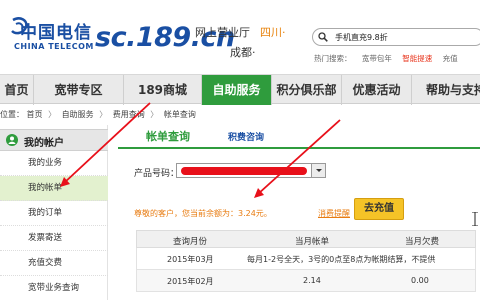 The image size is (480, 300). I want to click on product-number-label: 产品号码：, so click(157, 174).